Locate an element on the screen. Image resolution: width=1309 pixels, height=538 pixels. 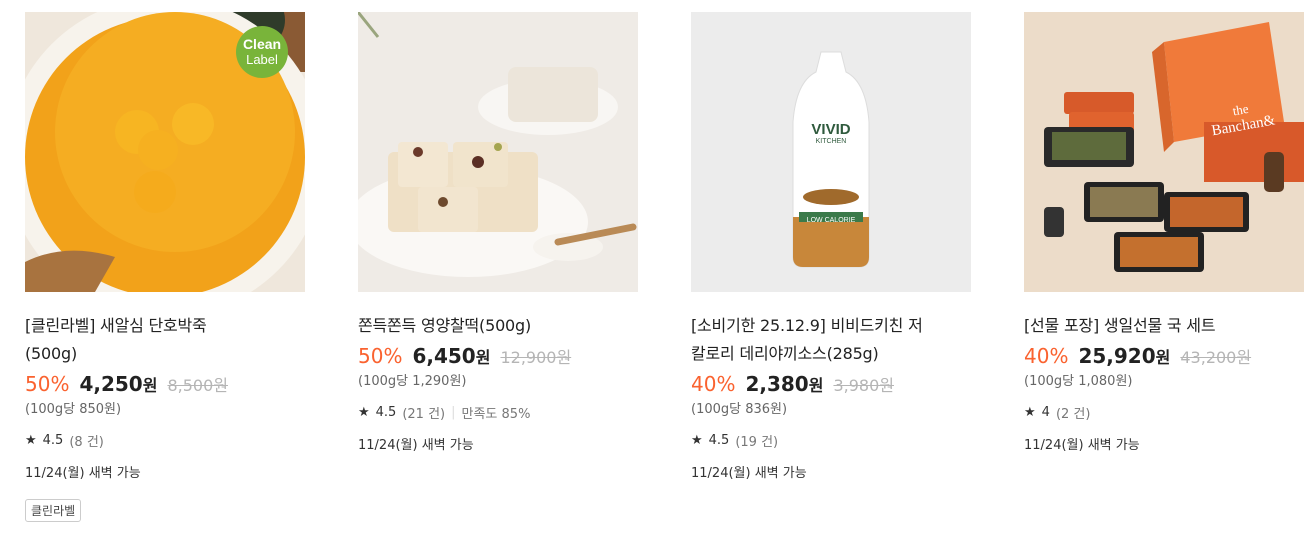
unit-price: (100g당 1,080원) is located at coordinates (1078, 381).